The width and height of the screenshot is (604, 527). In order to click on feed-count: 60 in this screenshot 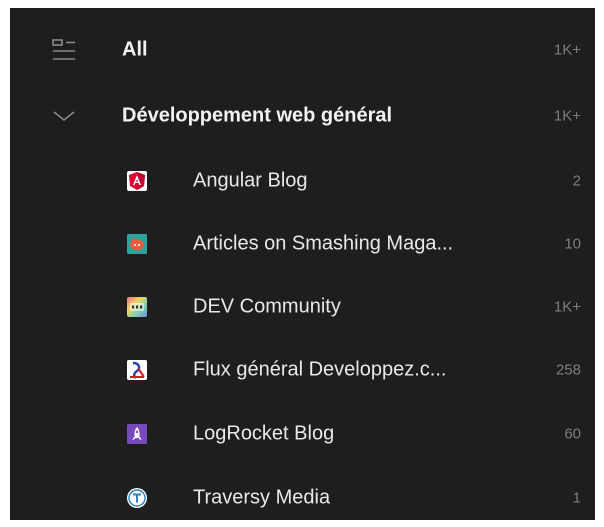, I will do `click(572, 434)`.